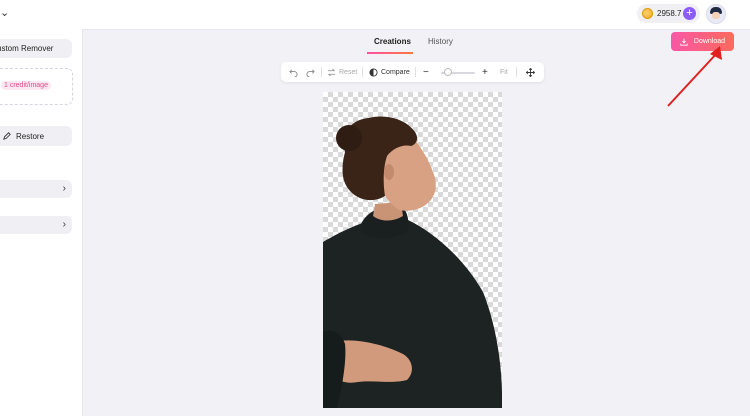 The height and width of the screenshot is (416, 750). I want to click on credits-value: 2958.7, so click(669, 13).